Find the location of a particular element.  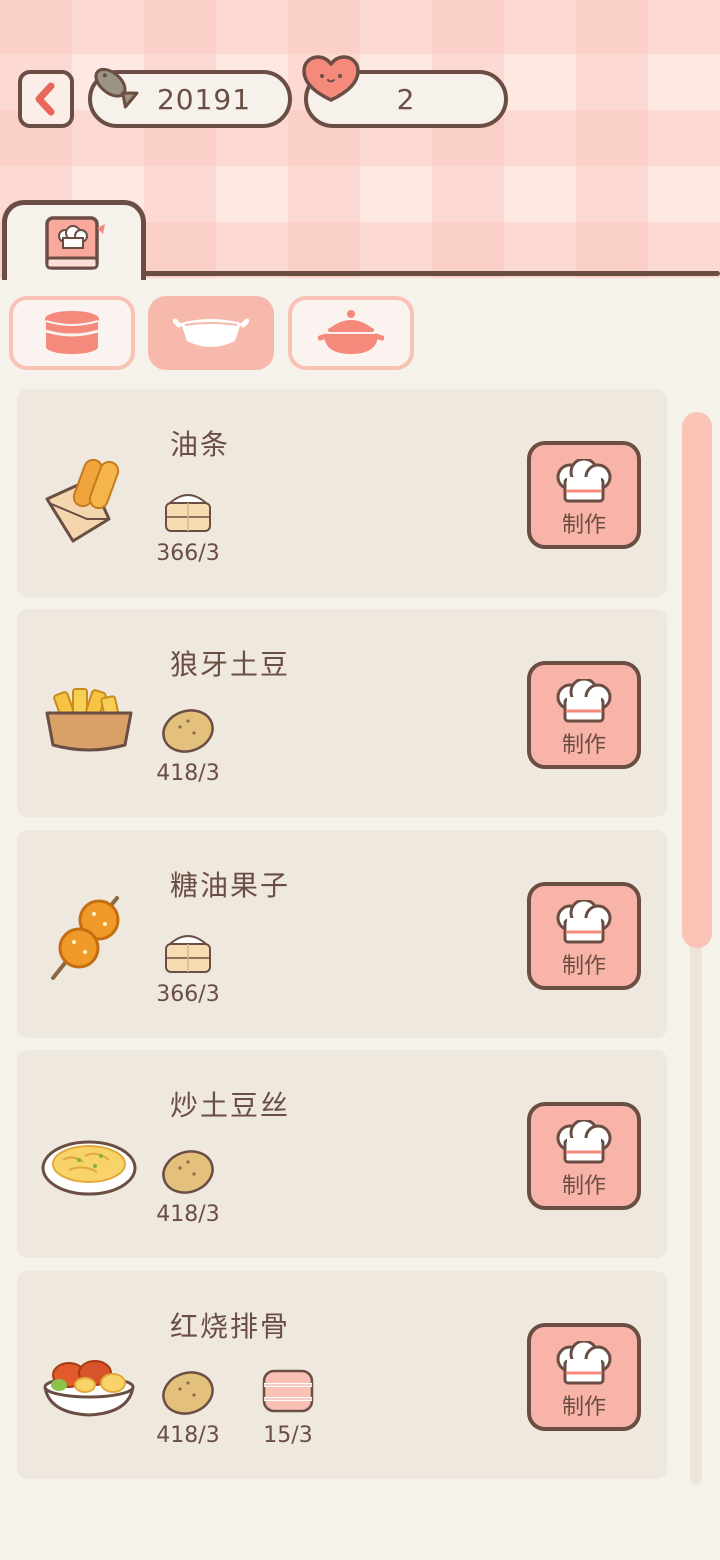

tab-recipe-book is located at coordinates (74, 240).